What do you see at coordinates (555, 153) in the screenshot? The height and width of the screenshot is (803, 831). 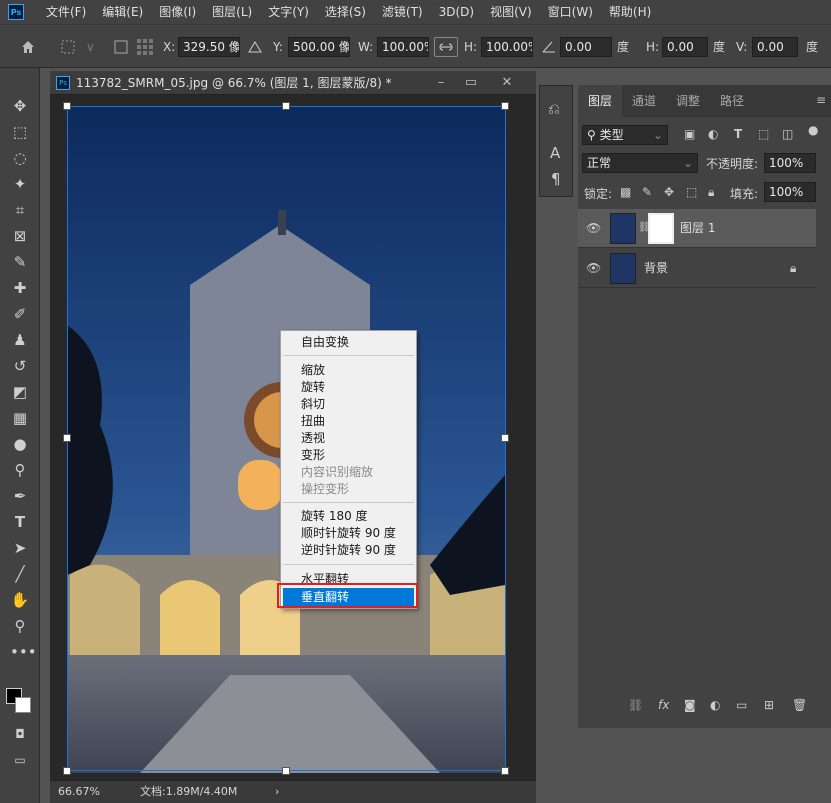 I see `character-panel-icon: A` at bounding box center [555, 153].